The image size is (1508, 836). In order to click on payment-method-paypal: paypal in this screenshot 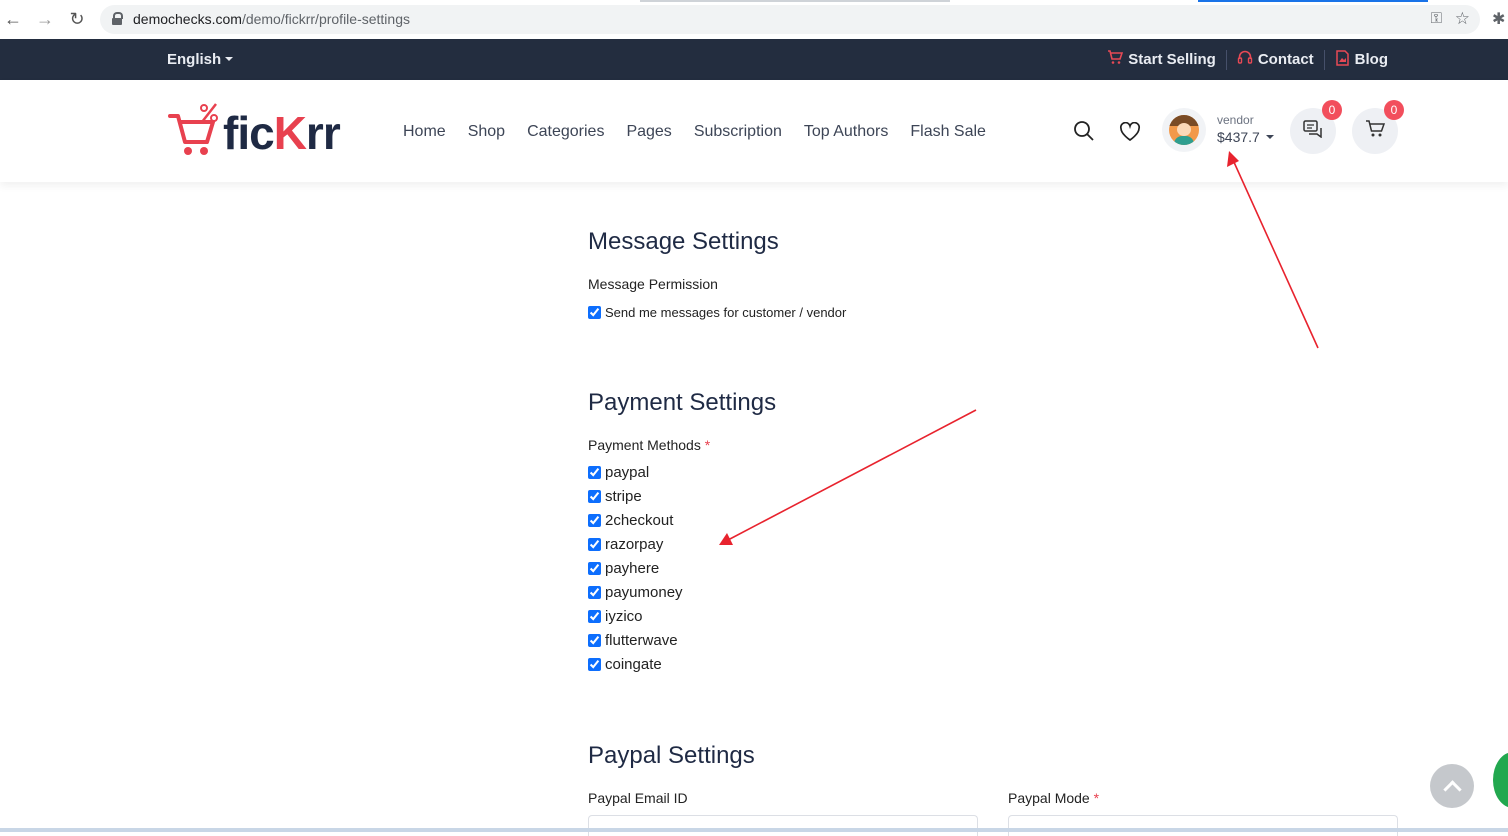, I will do `click(618, 472)`.